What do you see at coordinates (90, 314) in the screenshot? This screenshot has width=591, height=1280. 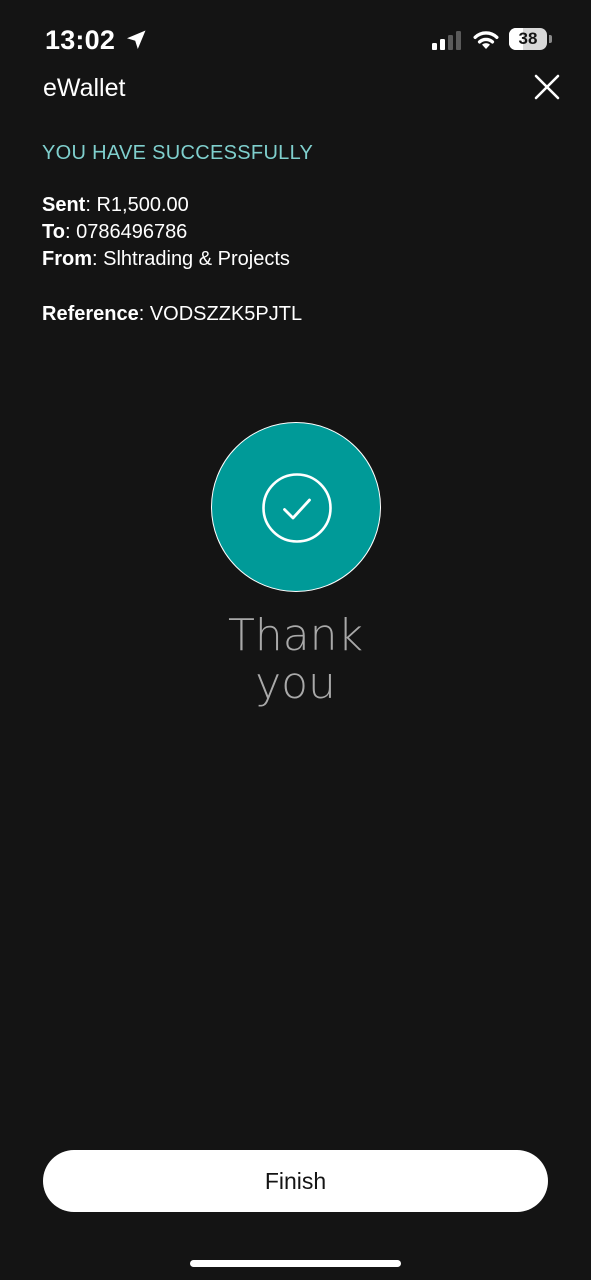 I see `reference-label: Reference` at bounding box center [90, 314].